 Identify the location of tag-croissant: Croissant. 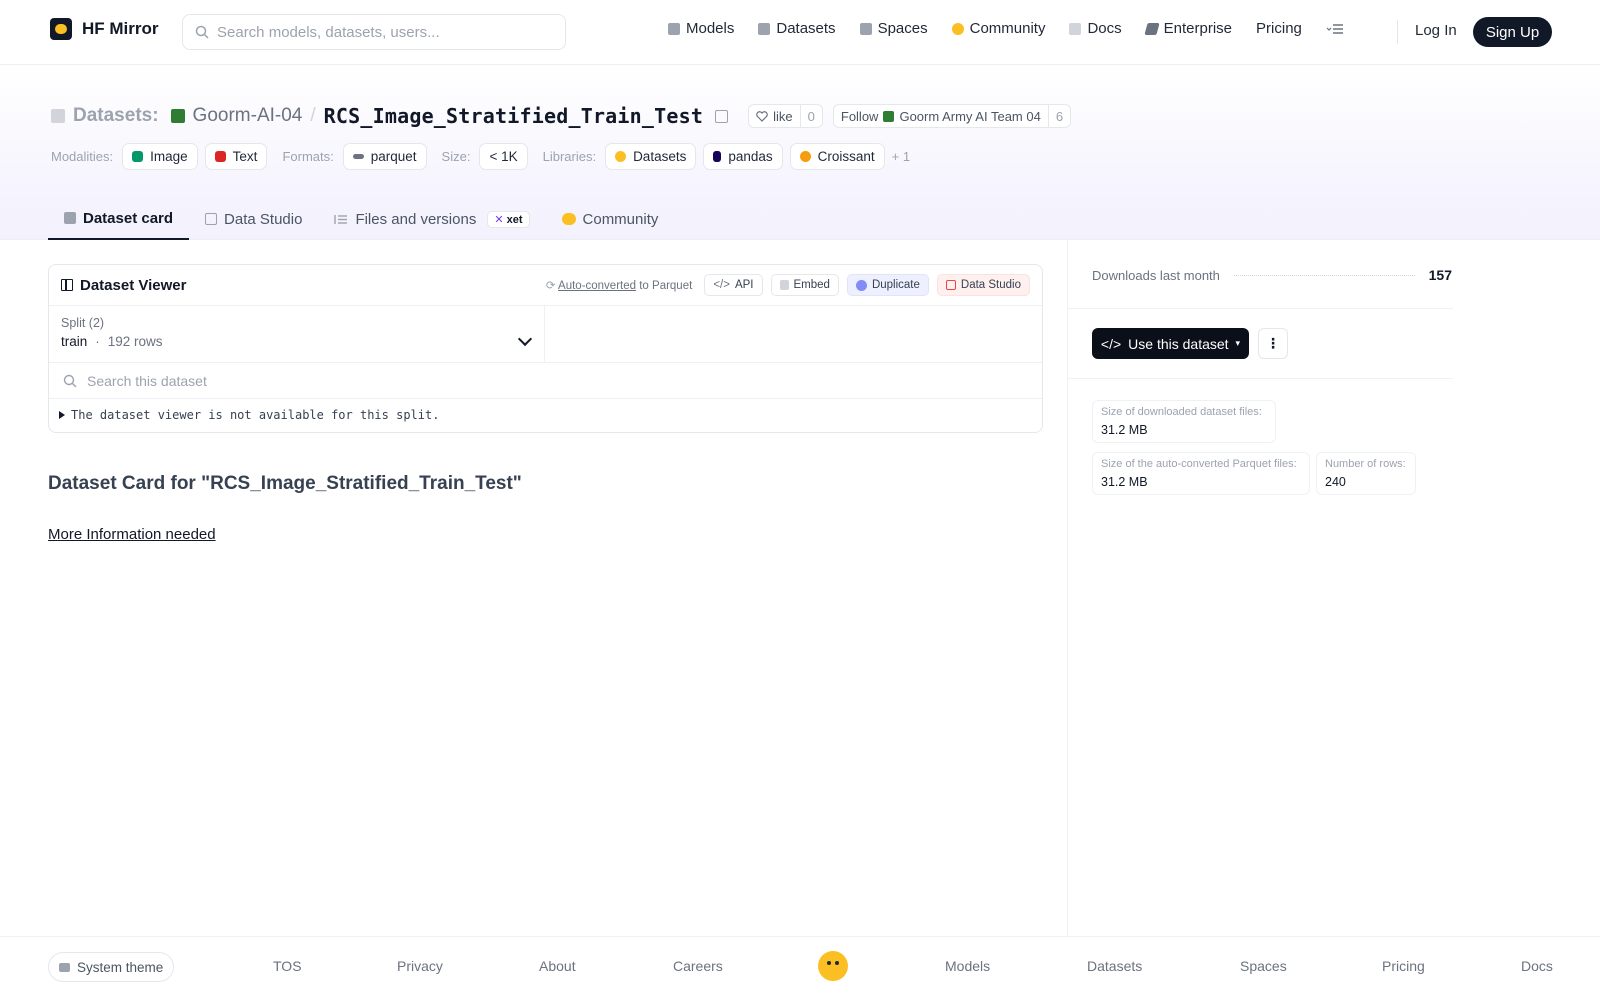
(837, 156).